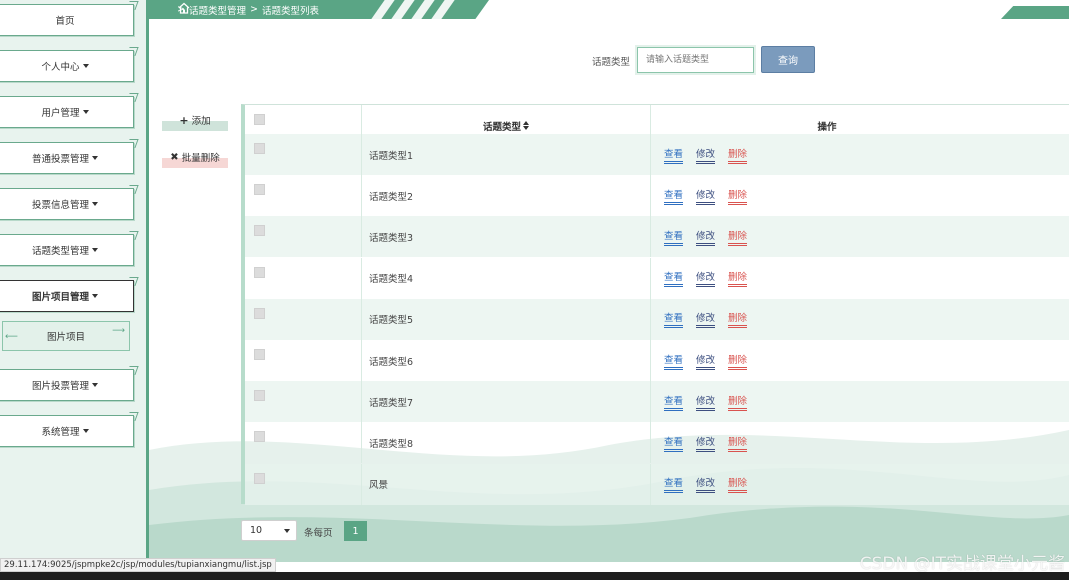 The height and width of the screenshot is (580, 1069). What do you see at coordinates (526, 125) in the screenshot?
I see `sort-icon` at bounding box center [526, 125].